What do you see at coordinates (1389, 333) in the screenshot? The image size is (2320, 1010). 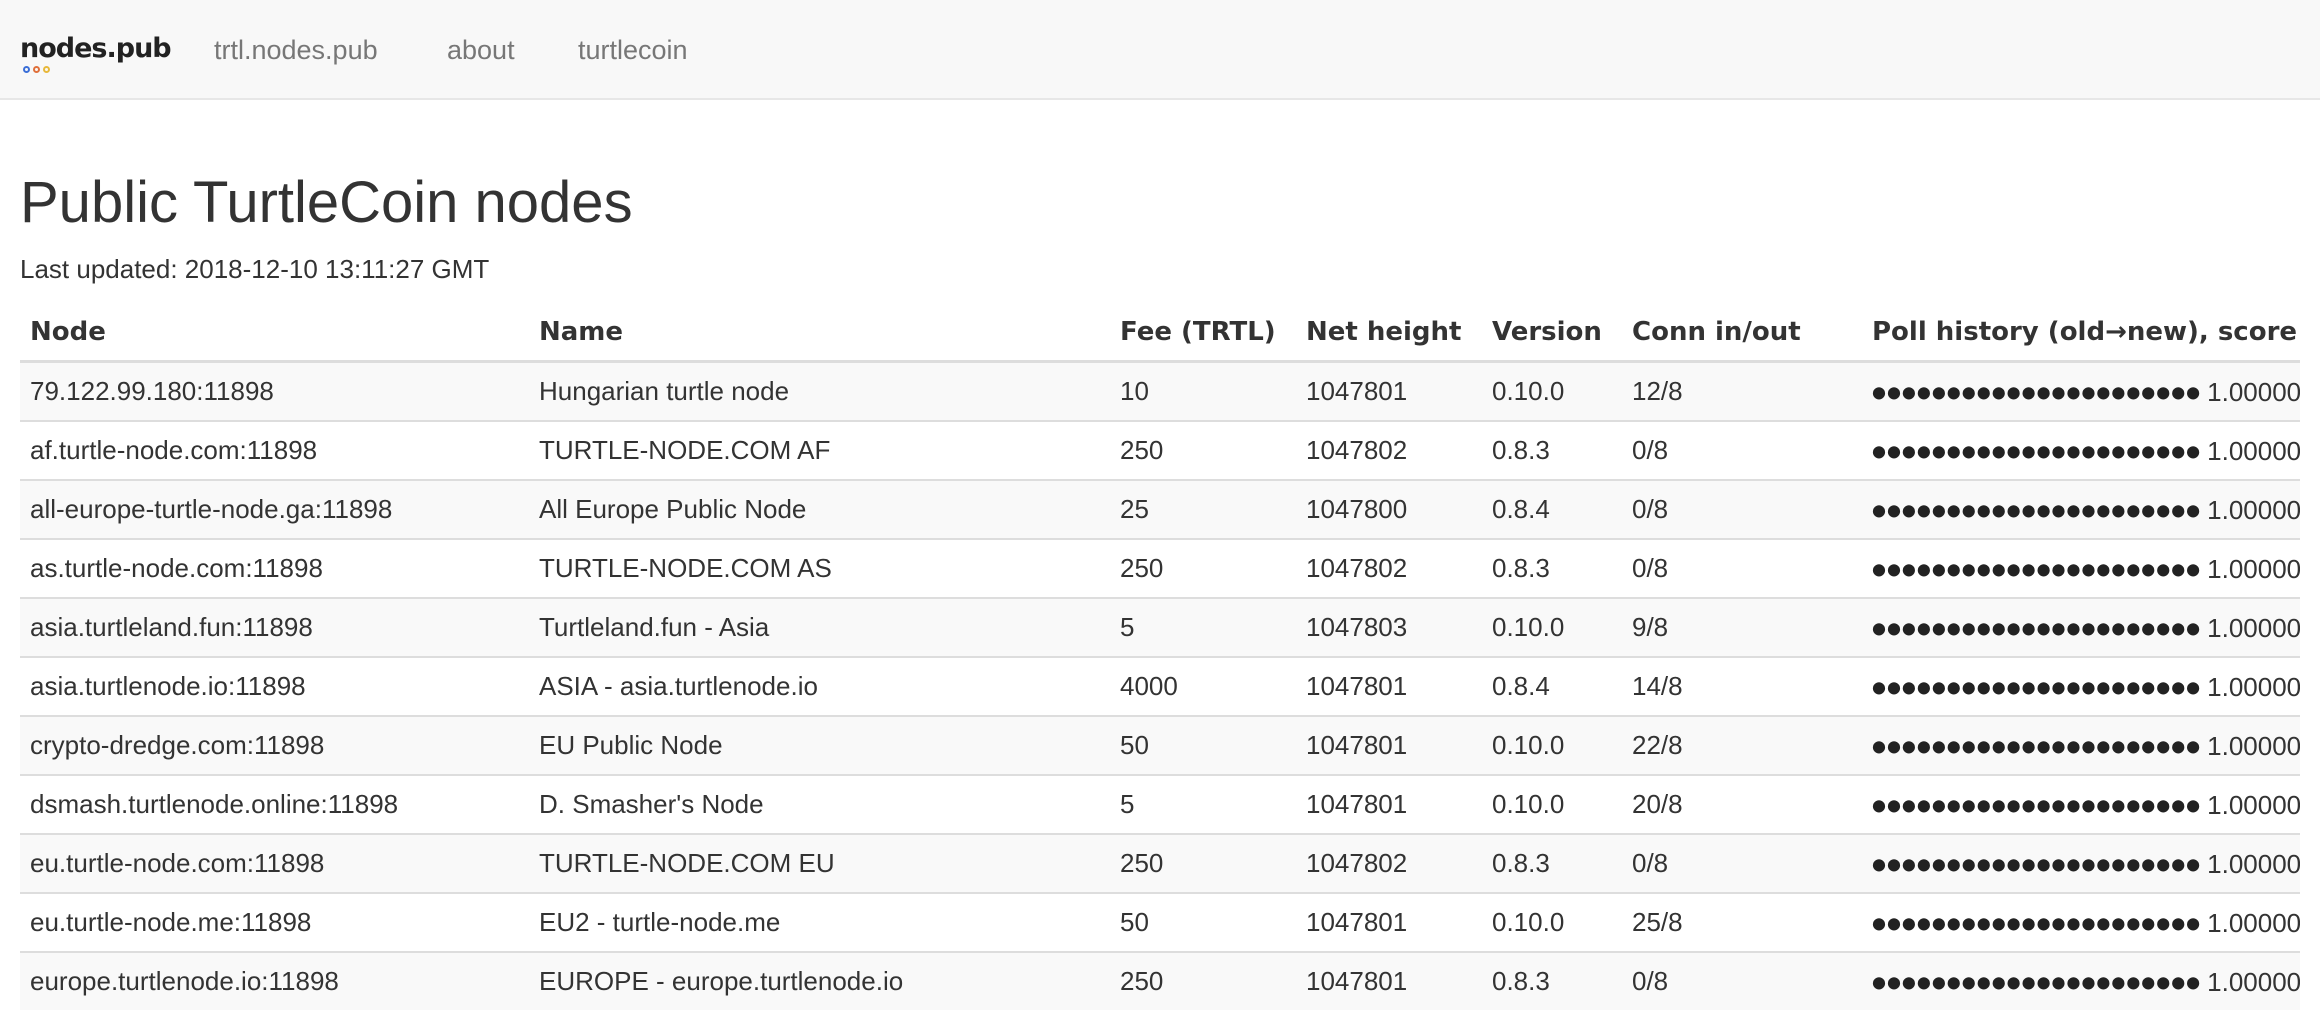 I see `header-net-height: Net height` at bounding box center [1389, 333].